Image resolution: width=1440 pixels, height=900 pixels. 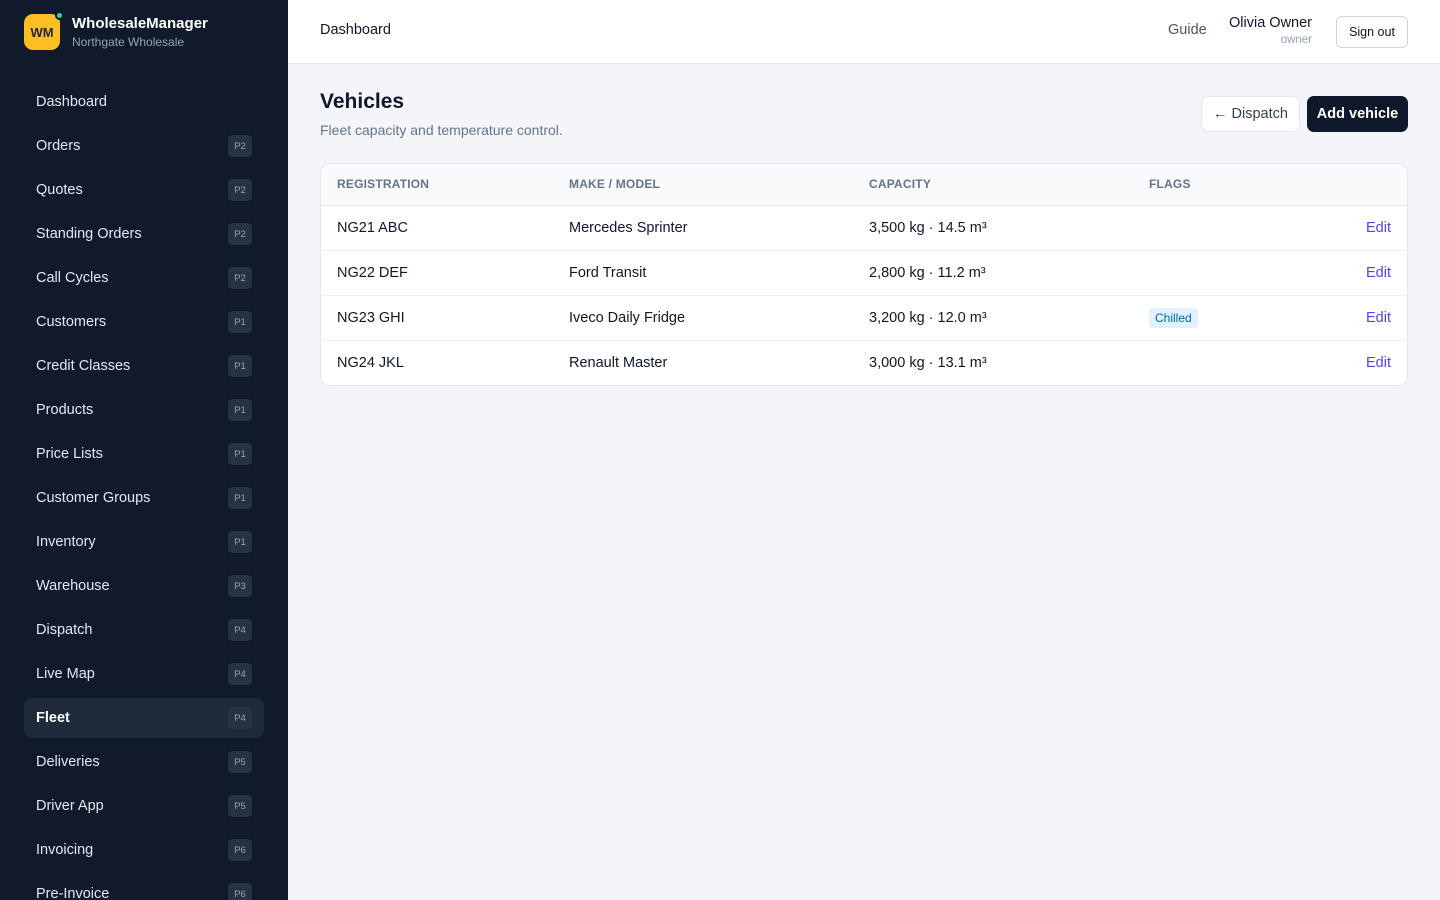 I want to click on sidebar-item-dispatch: Dispatch P4, so click(x=144, y=630).